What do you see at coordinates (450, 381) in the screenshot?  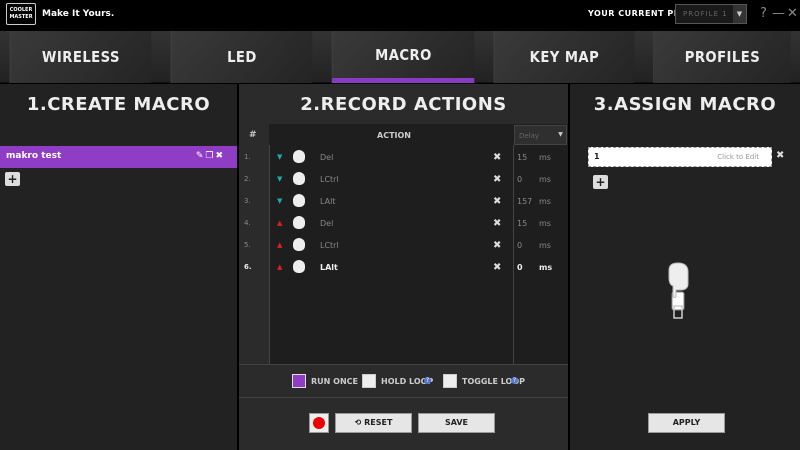 I see `toggle-loop-checkbox` at bounding box center [450, 381].